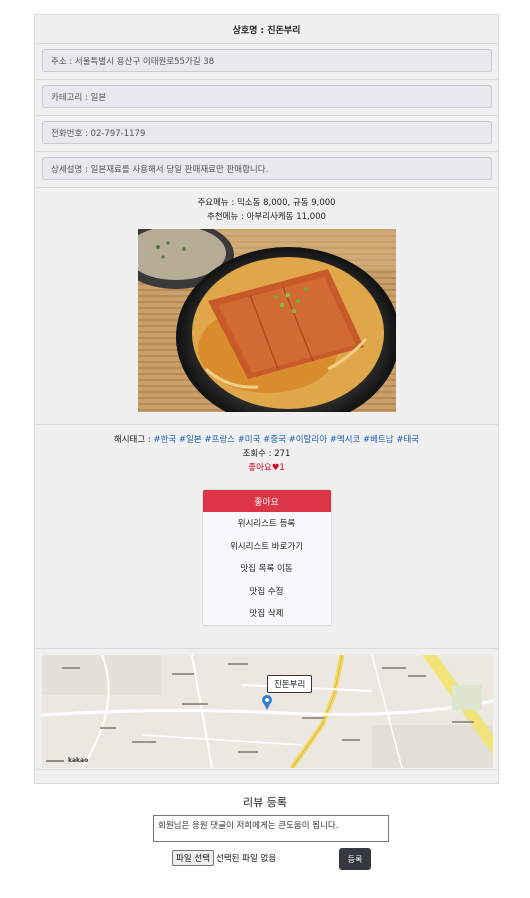 The width and height of the screenshot is (530, 898). What do you see at coordinates (266, 217) in the screenshot?
I see `recommended-menu: 추천메뉴 : 아부리사케동 11,000` at bounding box center [266, 217].